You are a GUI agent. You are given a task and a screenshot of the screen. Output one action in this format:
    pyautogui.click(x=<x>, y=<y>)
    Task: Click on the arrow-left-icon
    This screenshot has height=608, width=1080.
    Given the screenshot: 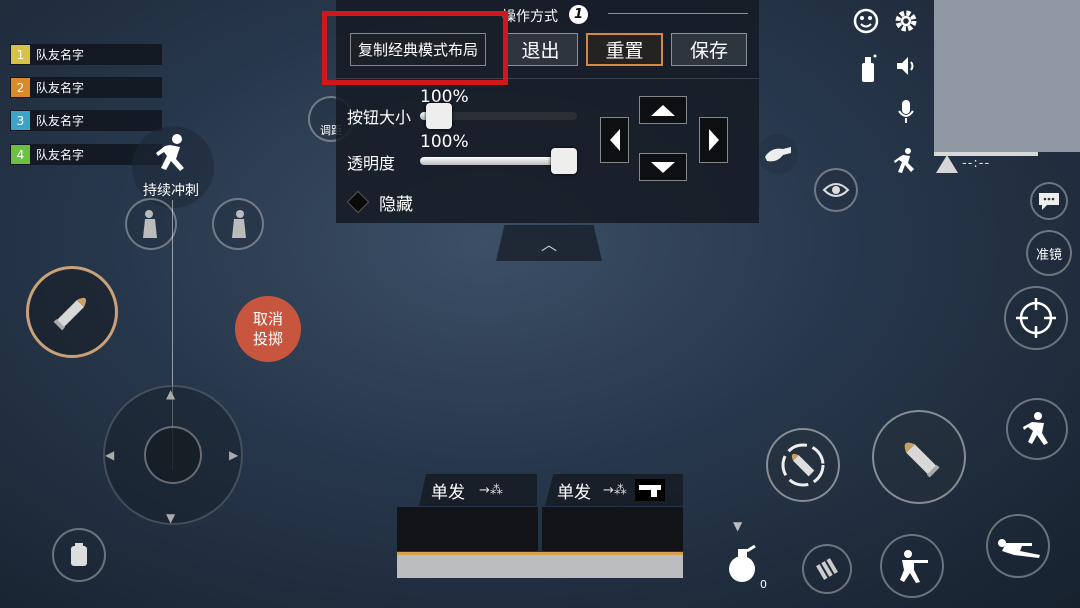 What is the action you would take?
    pyautogui.click(x=614, y=140)
    